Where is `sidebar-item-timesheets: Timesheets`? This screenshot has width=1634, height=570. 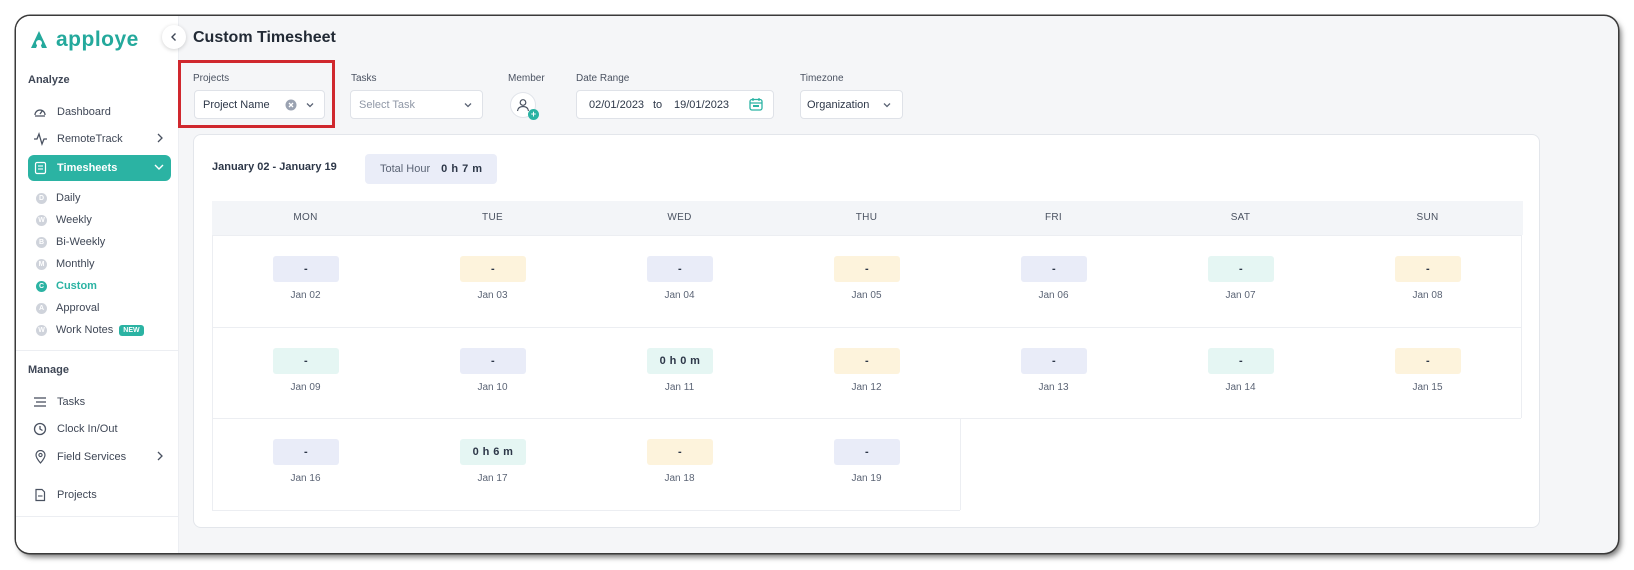
sidebar-item-timesheets: Timesheets is located at coordinates (99, 168).